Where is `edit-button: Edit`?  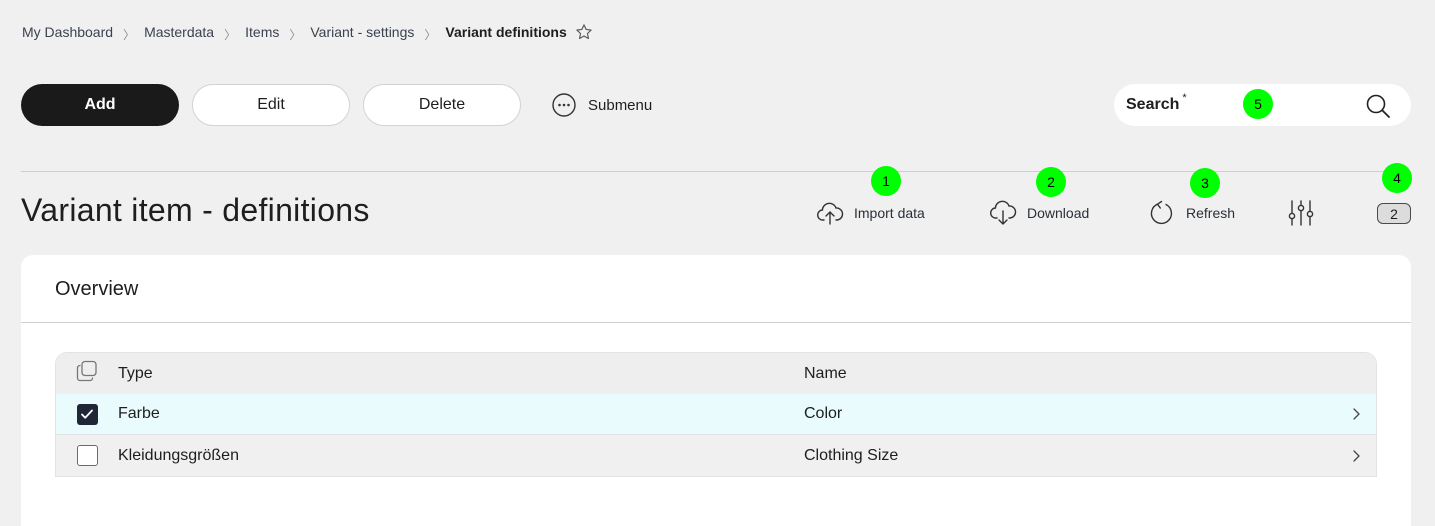
edit-button: Edit is located at coordinates (271, 105).